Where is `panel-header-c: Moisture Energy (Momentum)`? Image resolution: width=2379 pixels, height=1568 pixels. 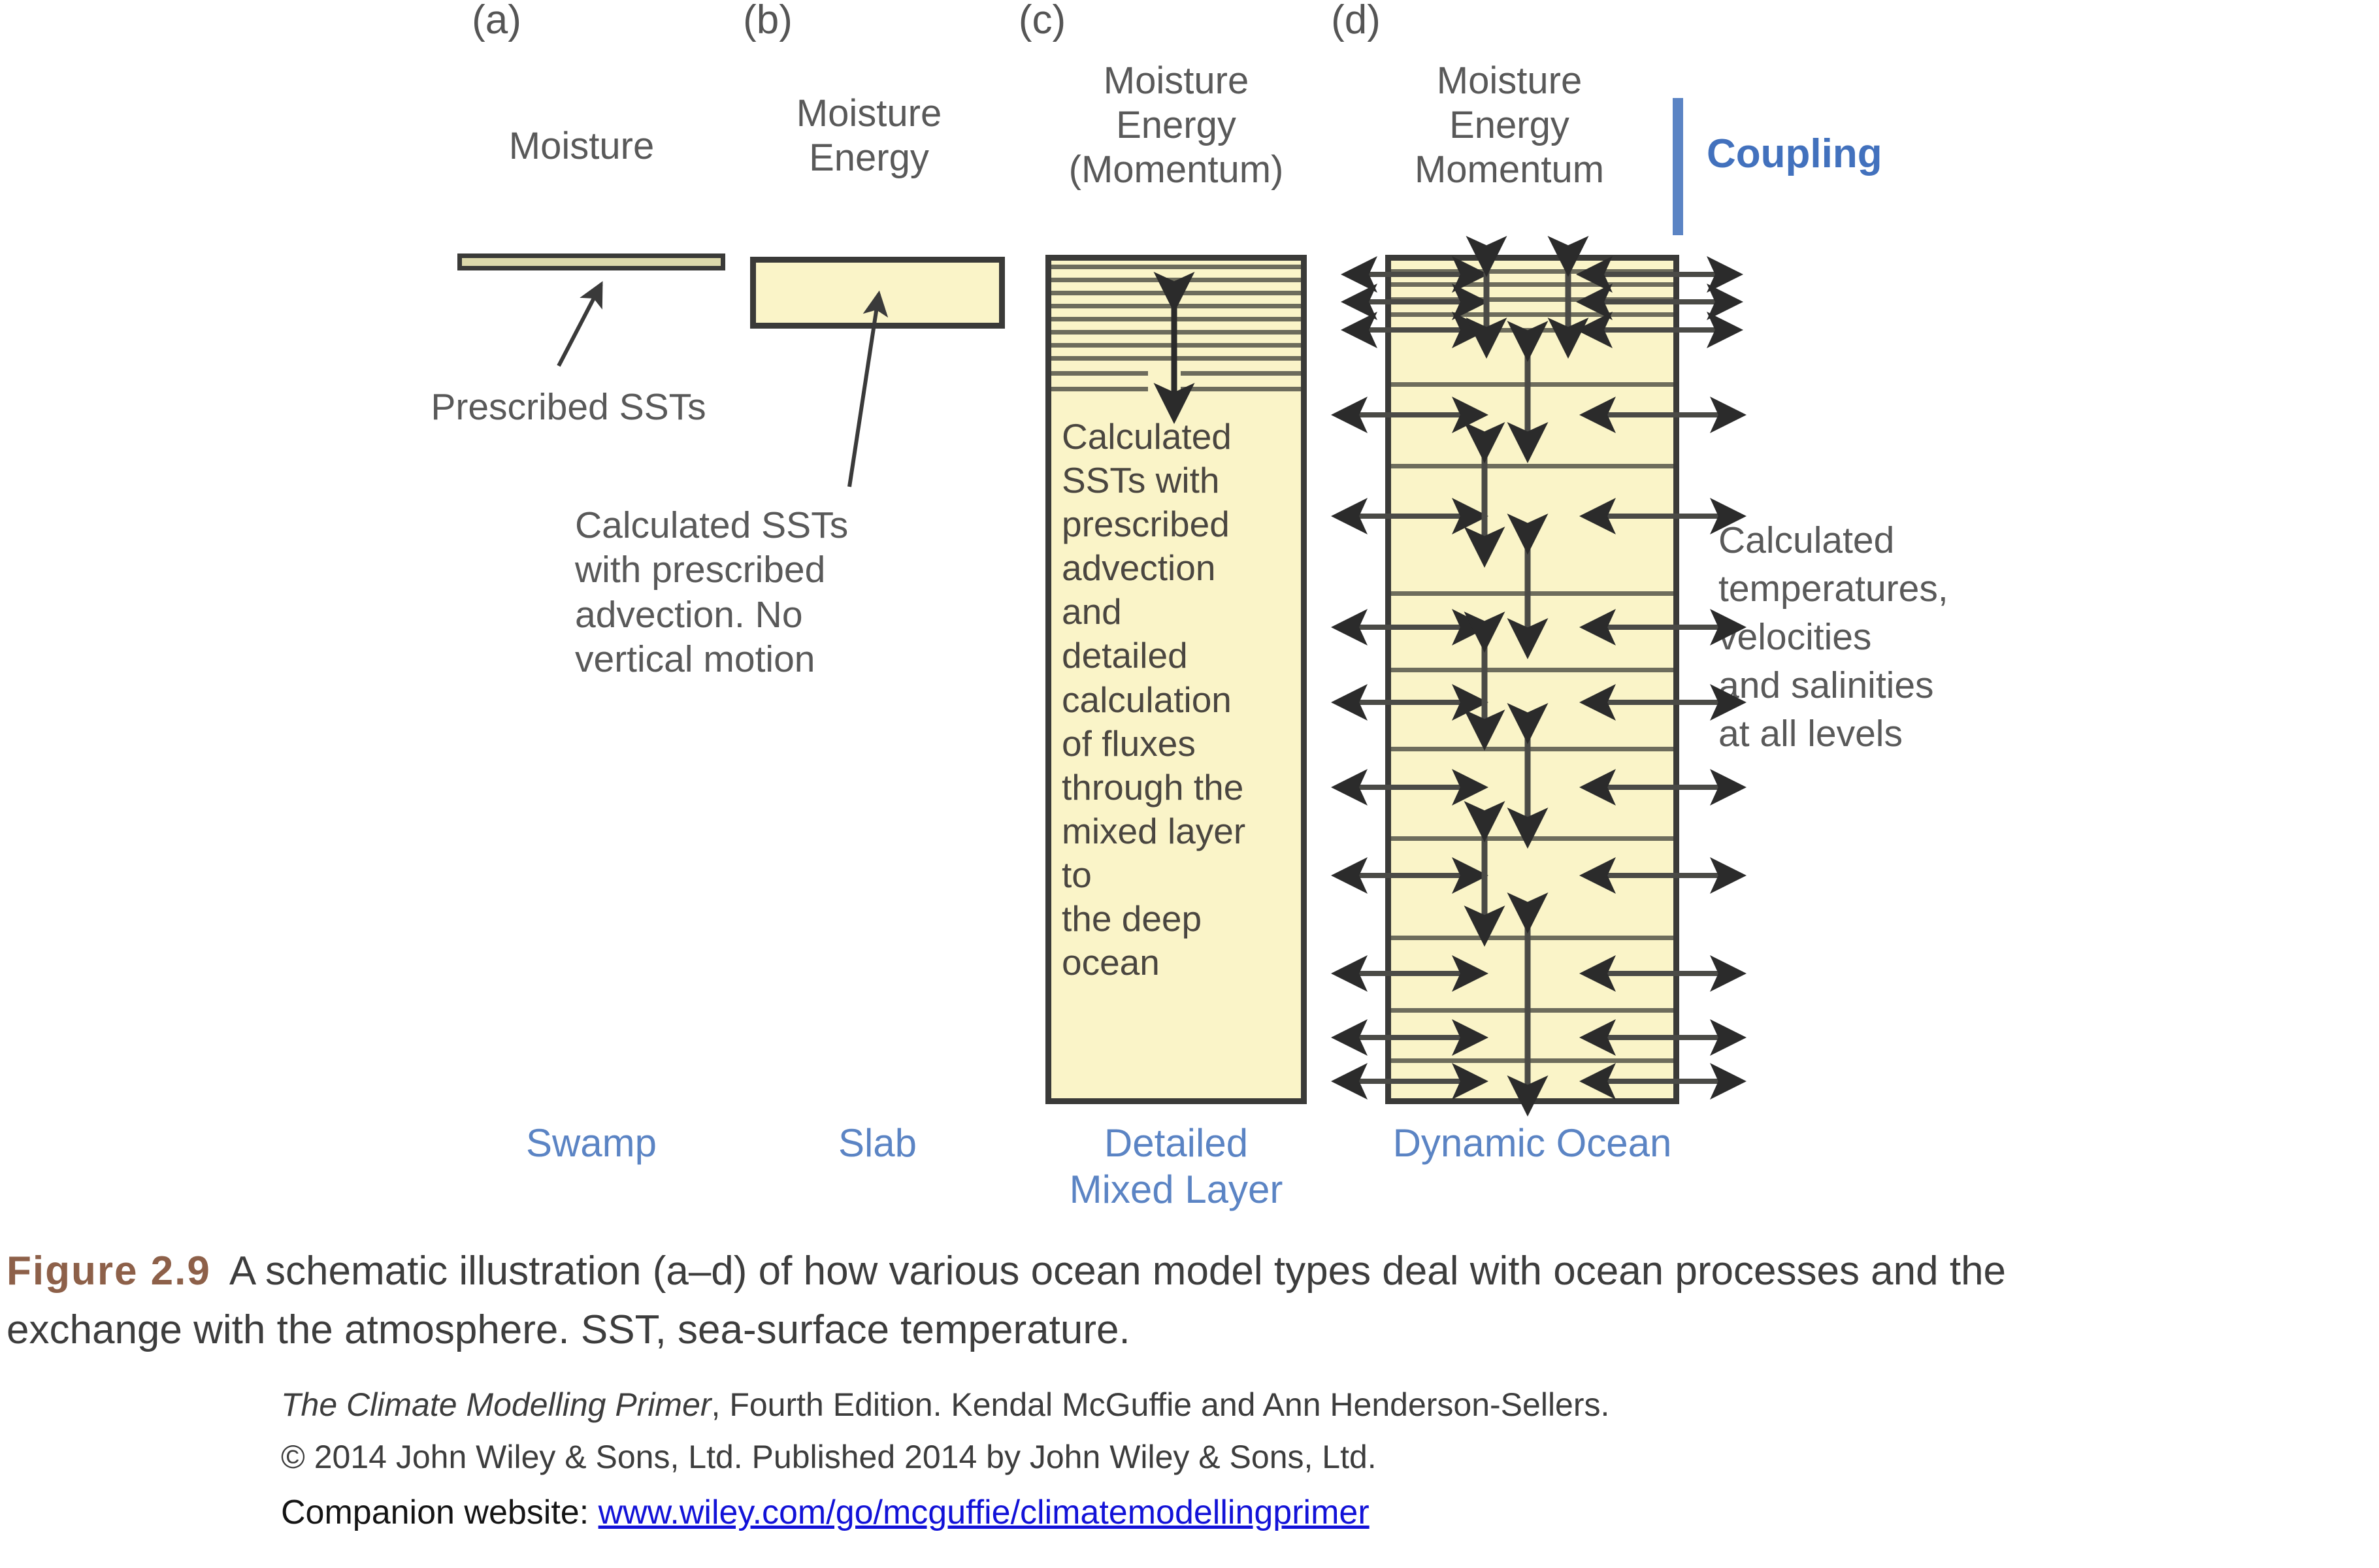
panel-header-c: Moisture Energy (Momentum) is located at coordinates (1176, 125).